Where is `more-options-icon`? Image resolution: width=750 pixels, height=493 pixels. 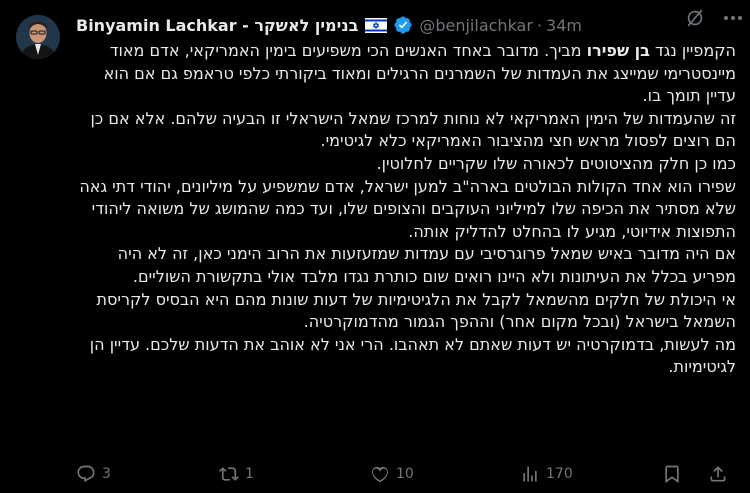
more-options-icon is located at coordinates (733, 18).